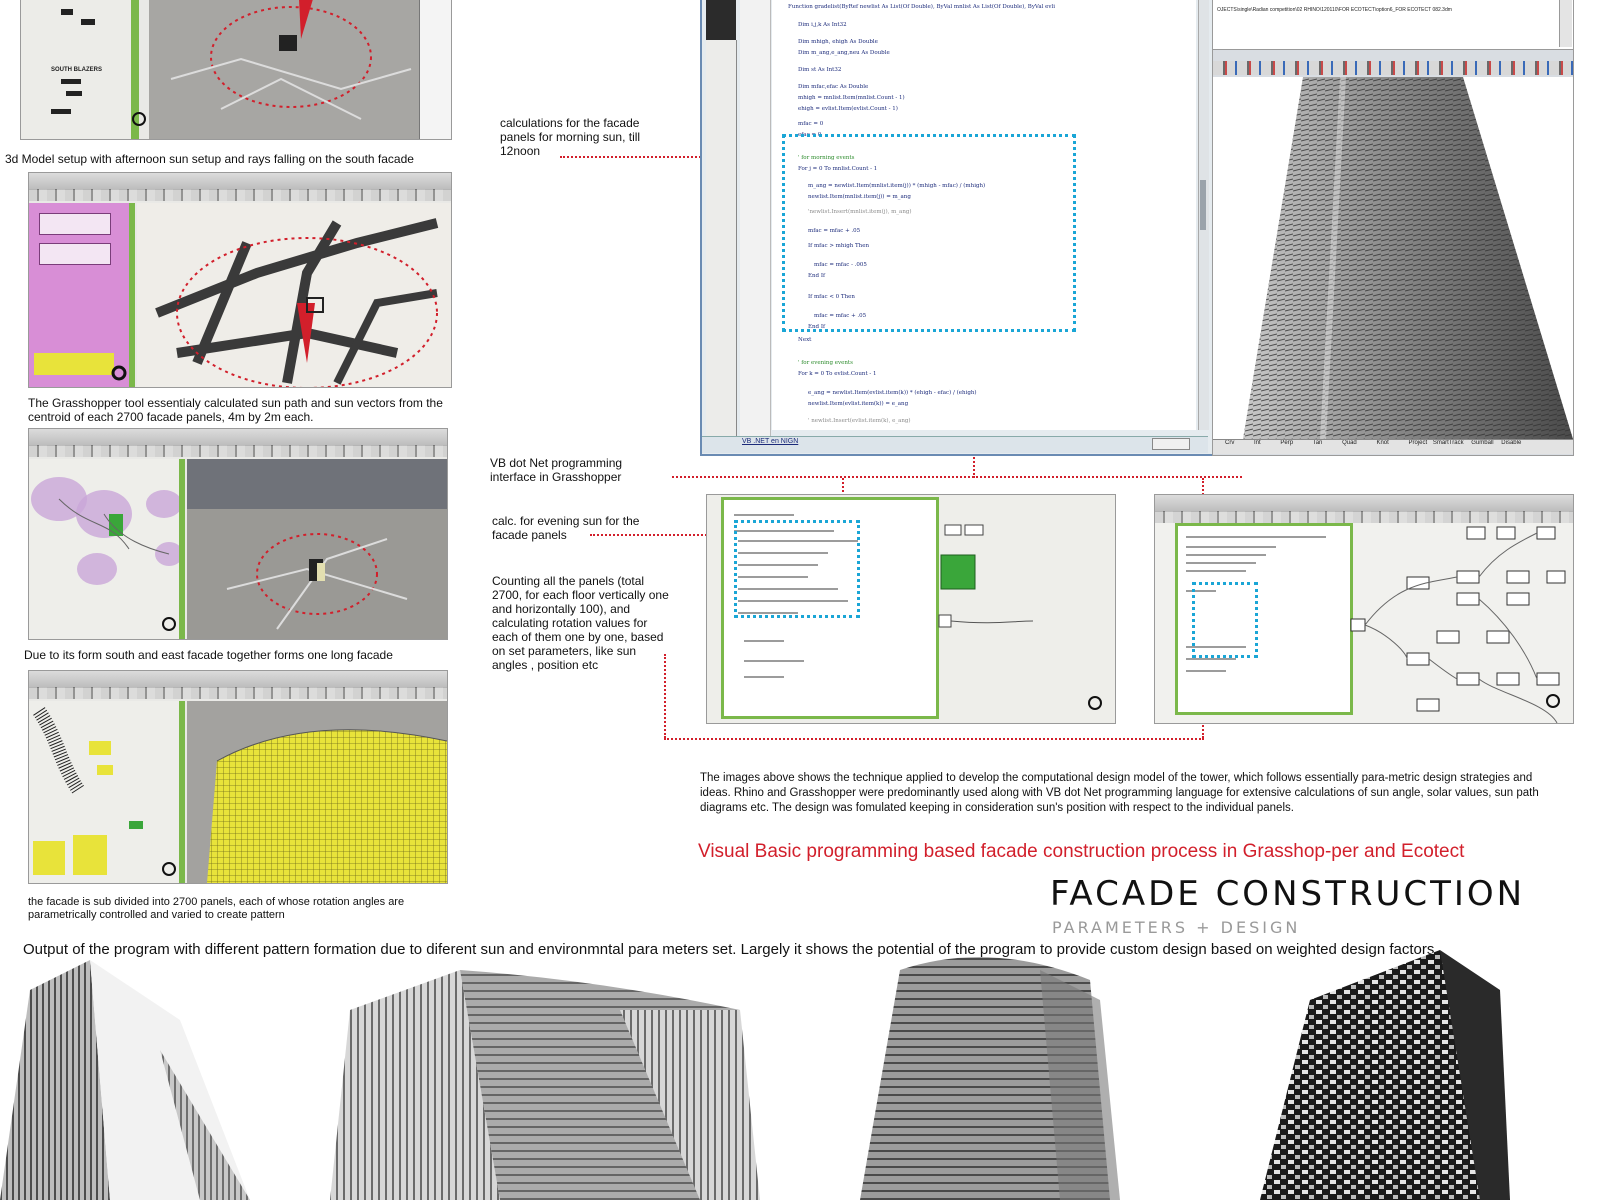 This screenshot has height=1200, width=1600. Describe the element at coordinates (119, 373) in the screenshot. I see `refresh-icon` at that location.